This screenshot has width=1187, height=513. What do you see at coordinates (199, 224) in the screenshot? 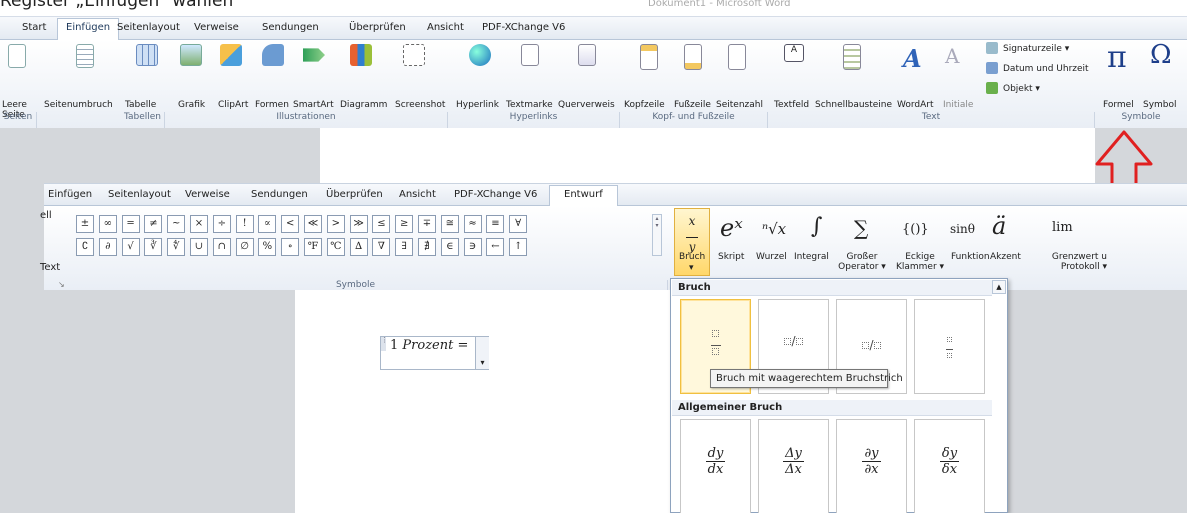
I see `symbol-button: ×` at bounding box center [199, 224].